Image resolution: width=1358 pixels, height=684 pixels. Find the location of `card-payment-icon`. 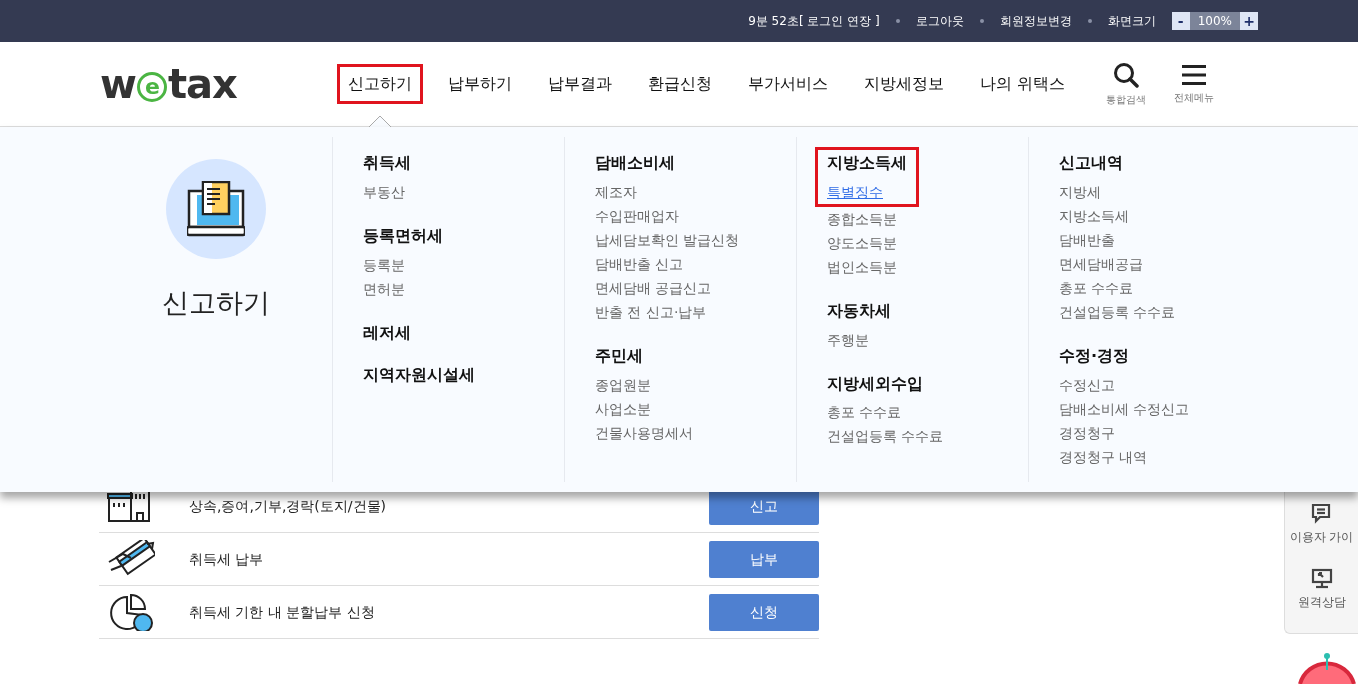

card-payment-icon is located at coordinates (131, 559).